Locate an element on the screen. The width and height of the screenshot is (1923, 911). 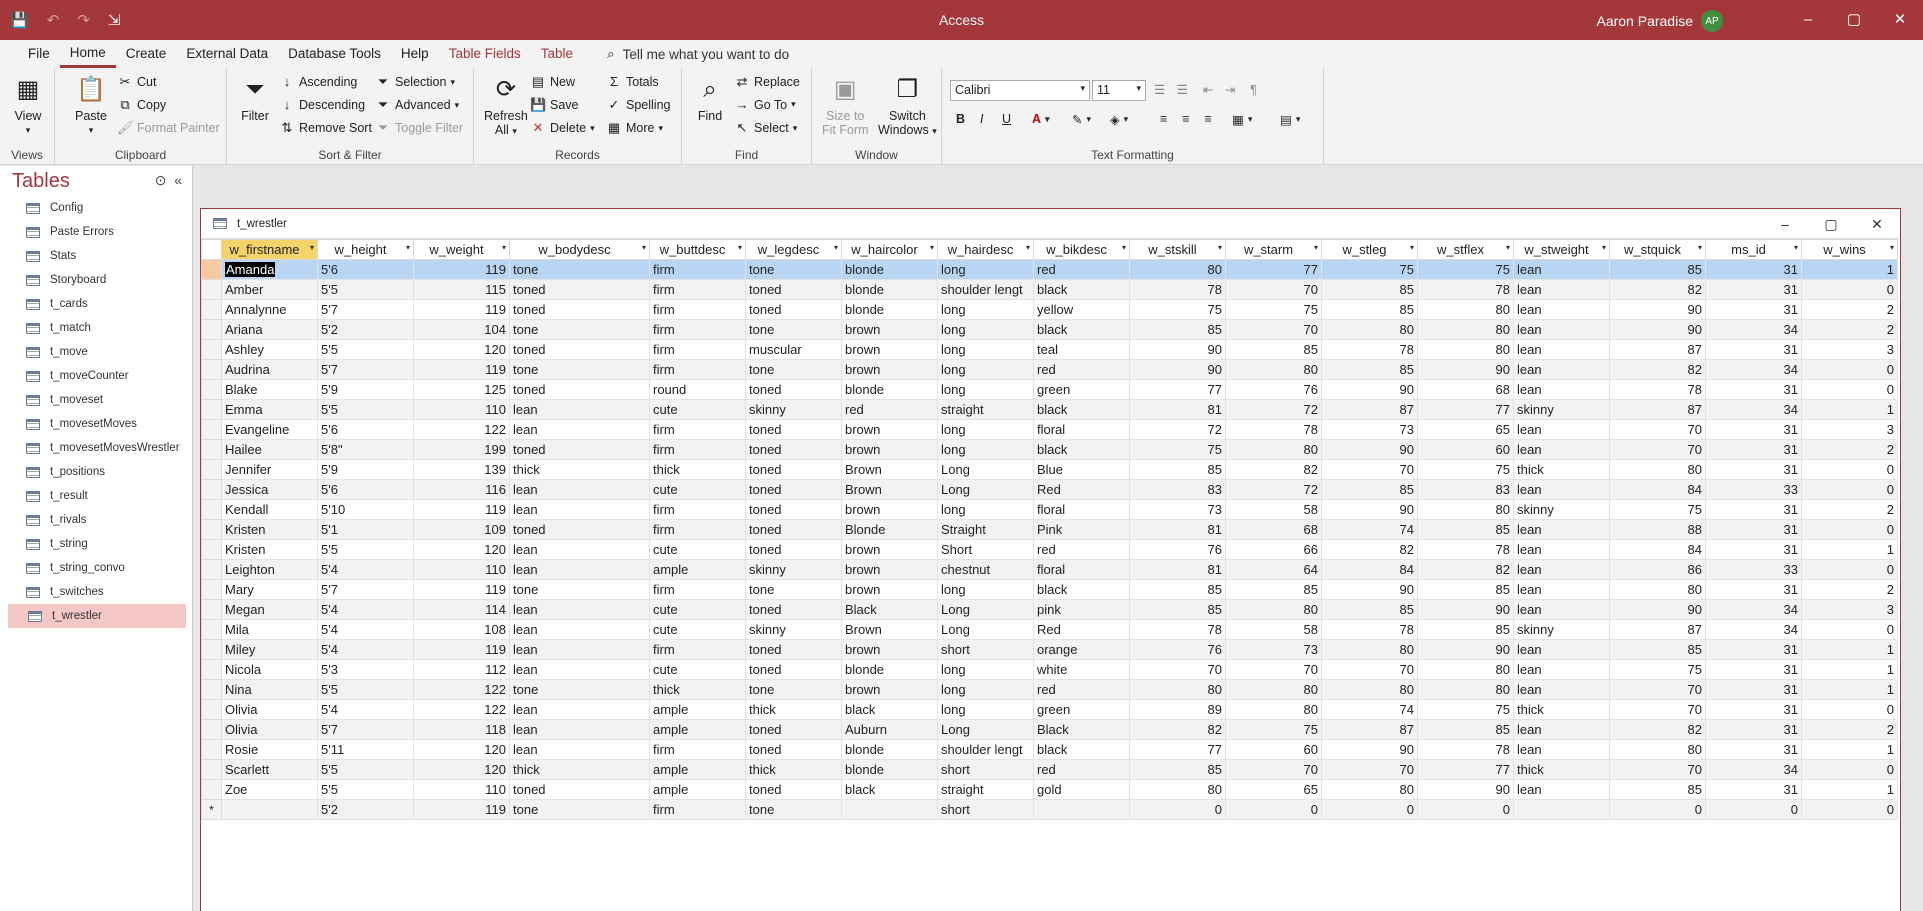
cell-ms-id: 31 is located at coordinates (1753, 389).